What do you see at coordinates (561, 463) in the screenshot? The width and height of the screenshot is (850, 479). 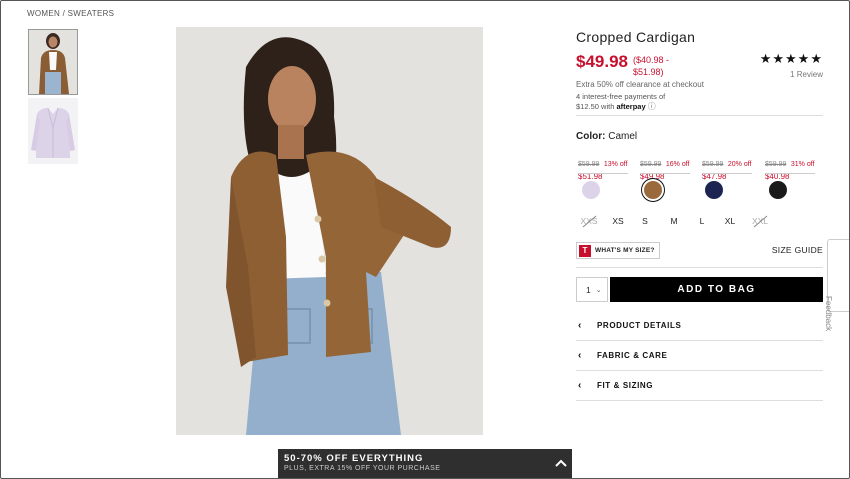 I see `chevron-up-icon` at bounding box center [561, 463].